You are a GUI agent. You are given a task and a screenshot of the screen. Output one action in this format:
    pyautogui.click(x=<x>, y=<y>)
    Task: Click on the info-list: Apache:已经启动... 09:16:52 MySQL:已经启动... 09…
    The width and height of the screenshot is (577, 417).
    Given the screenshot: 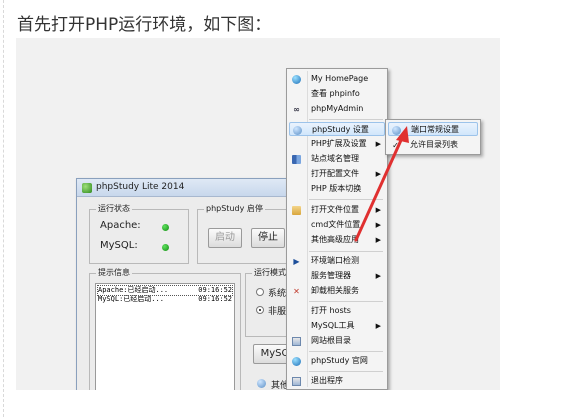 What is the action you would take?
    pyautogui.click(x=165, y=336)
    